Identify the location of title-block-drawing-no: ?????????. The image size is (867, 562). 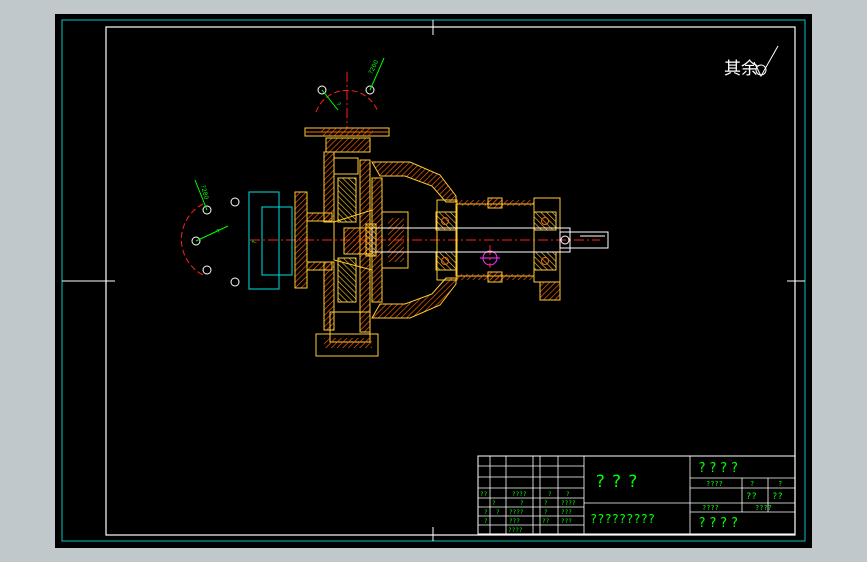
(622, 519).